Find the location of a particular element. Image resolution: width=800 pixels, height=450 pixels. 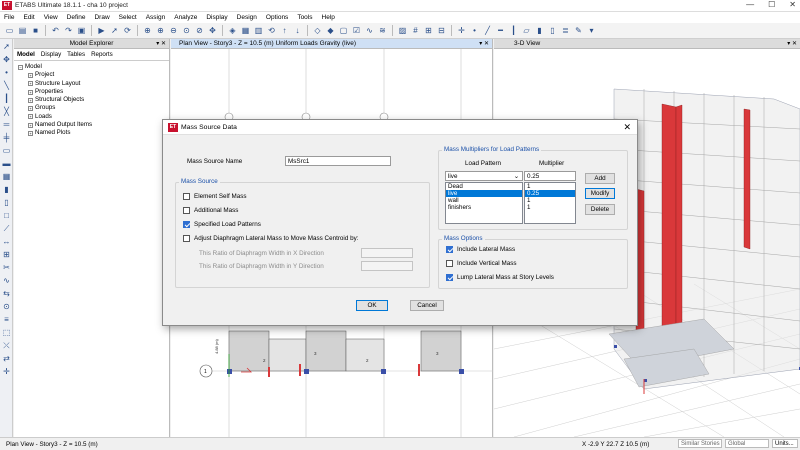

show-deformed-icon: ∿ is located at coordinates (369, 30).